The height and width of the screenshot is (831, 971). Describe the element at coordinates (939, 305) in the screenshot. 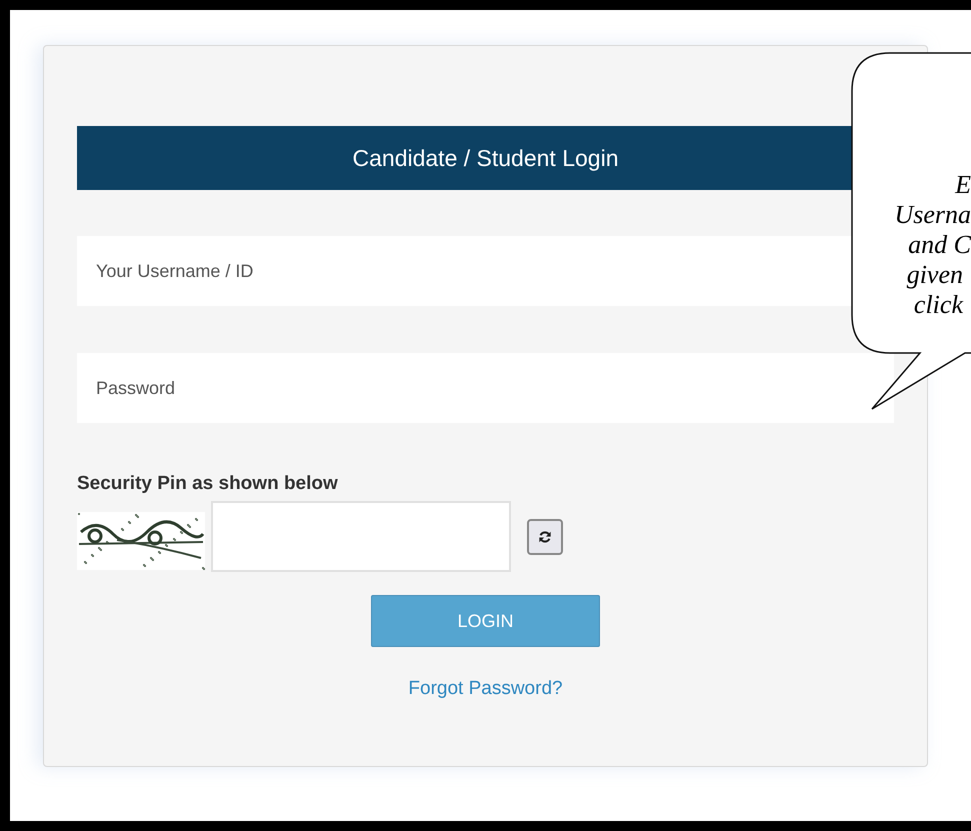

I see `callout-text: click` at that location.